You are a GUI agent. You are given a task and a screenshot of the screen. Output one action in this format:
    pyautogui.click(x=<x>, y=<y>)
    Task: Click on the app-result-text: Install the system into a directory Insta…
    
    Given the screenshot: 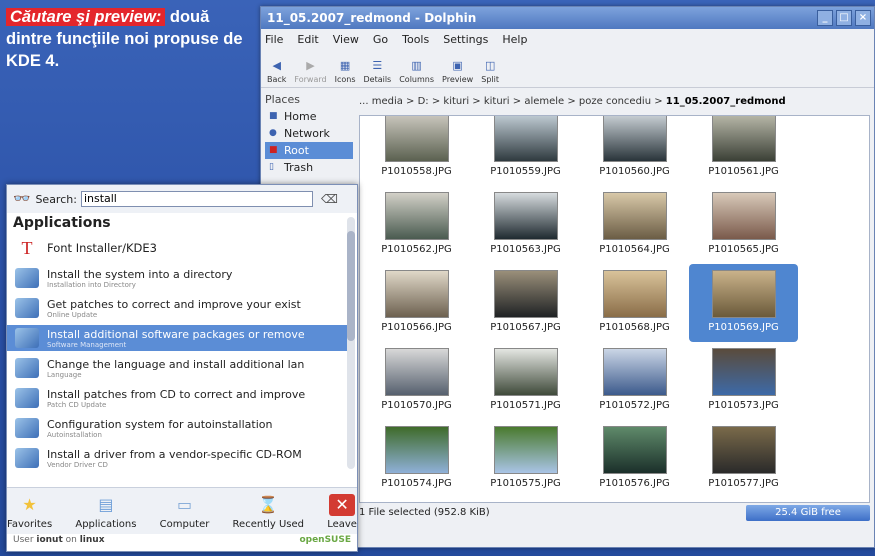 What is the action you would take?
    pyautogui.click(x=139, y=278)
    